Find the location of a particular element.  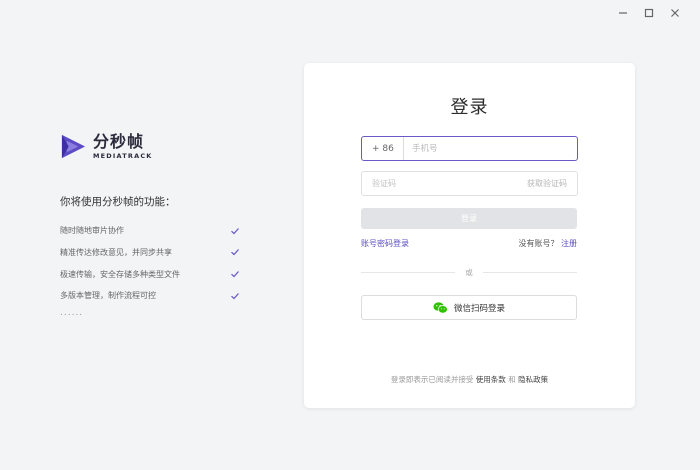

phone-input is located at coordinates (490, 148).